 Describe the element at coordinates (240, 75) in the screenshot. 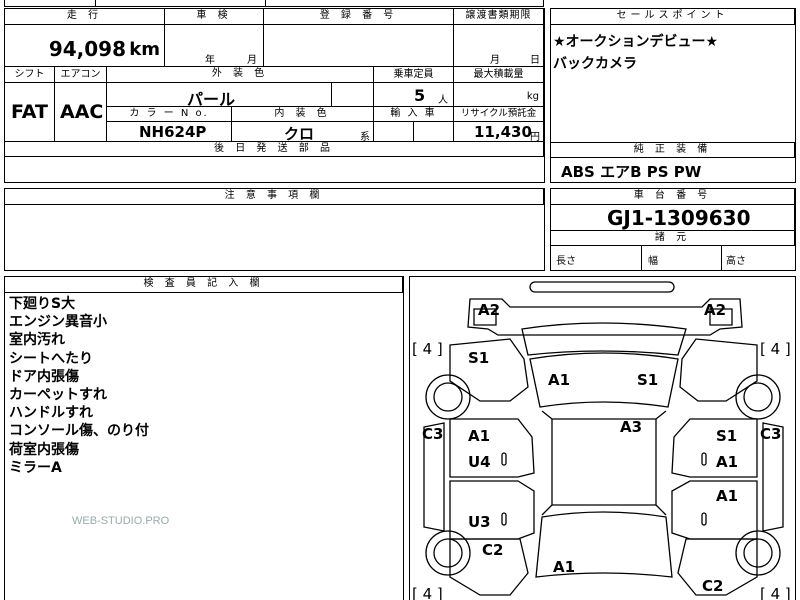

I see `exterior-label: 外 装 色` at that location.